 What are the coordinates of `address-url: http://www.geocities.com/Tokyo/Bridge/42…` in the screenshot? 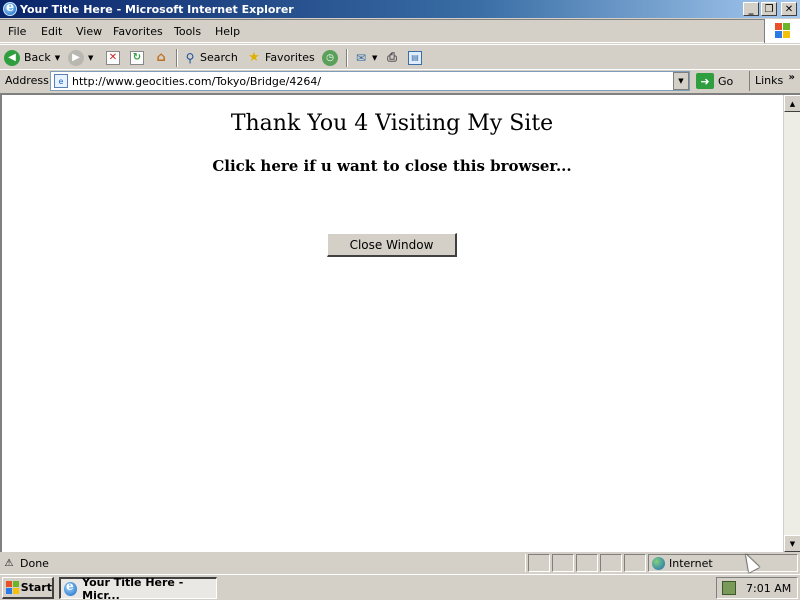 It's located at (372, 81).